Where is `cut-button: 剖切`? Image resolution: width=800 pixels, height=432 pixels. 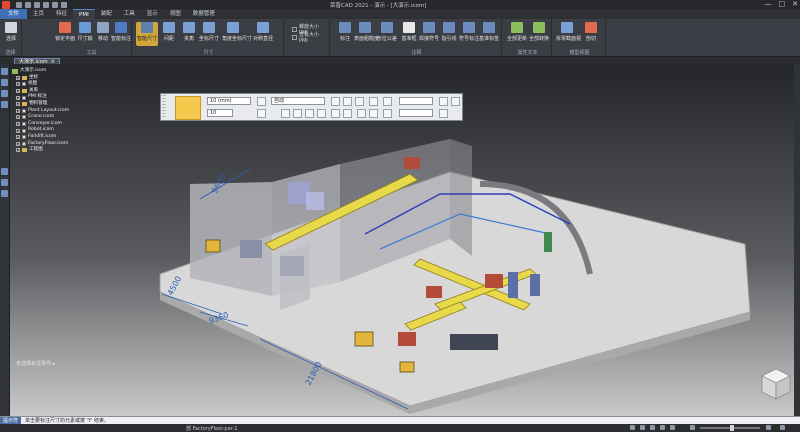 cut-button: 剖切 is located at coordinates (591, 34).